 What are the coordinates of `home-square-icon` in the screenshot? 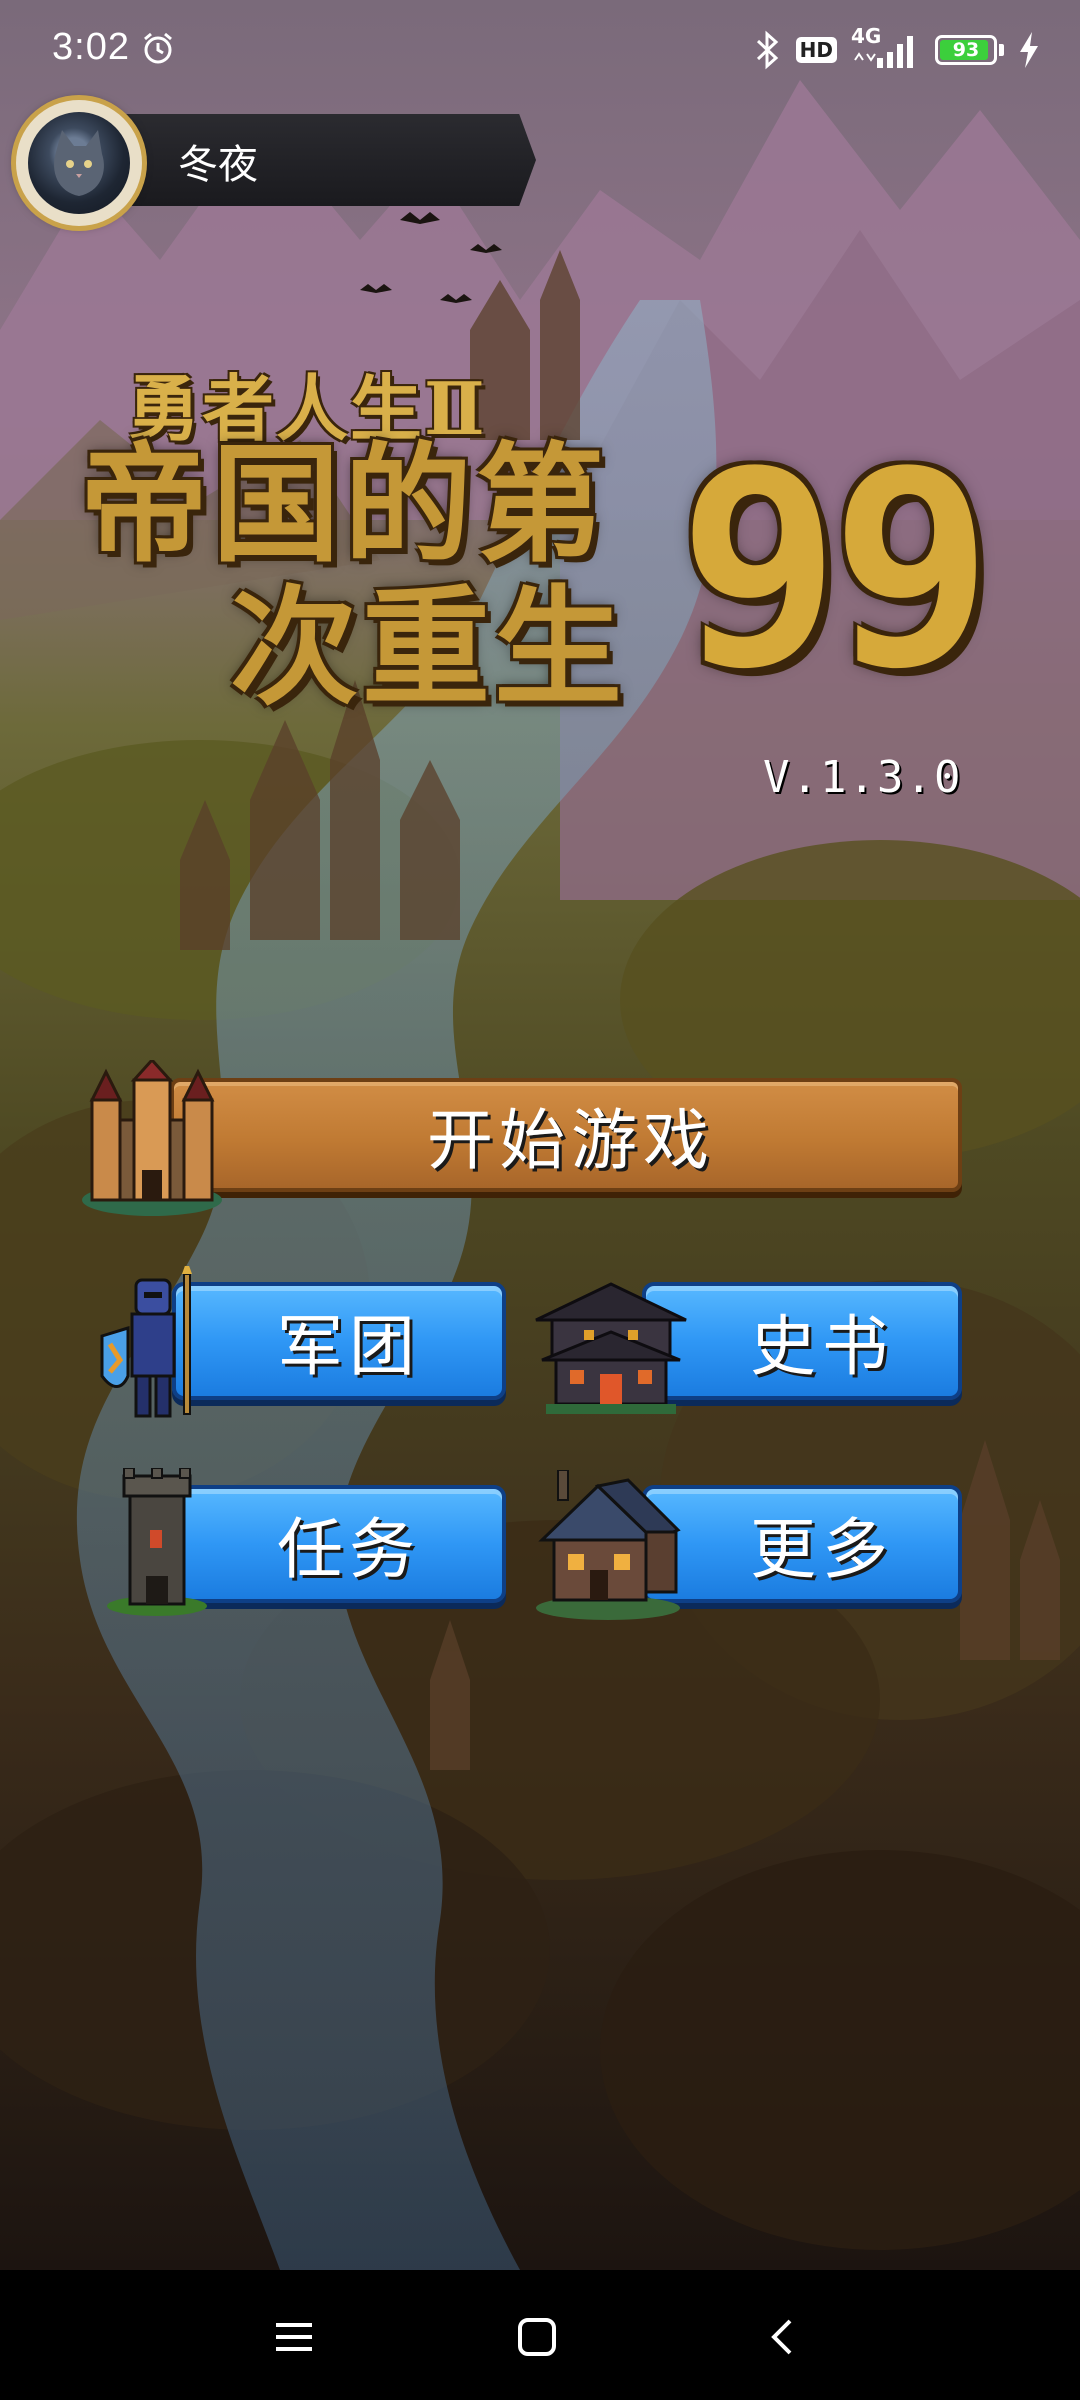 It's located at (537, 2337).